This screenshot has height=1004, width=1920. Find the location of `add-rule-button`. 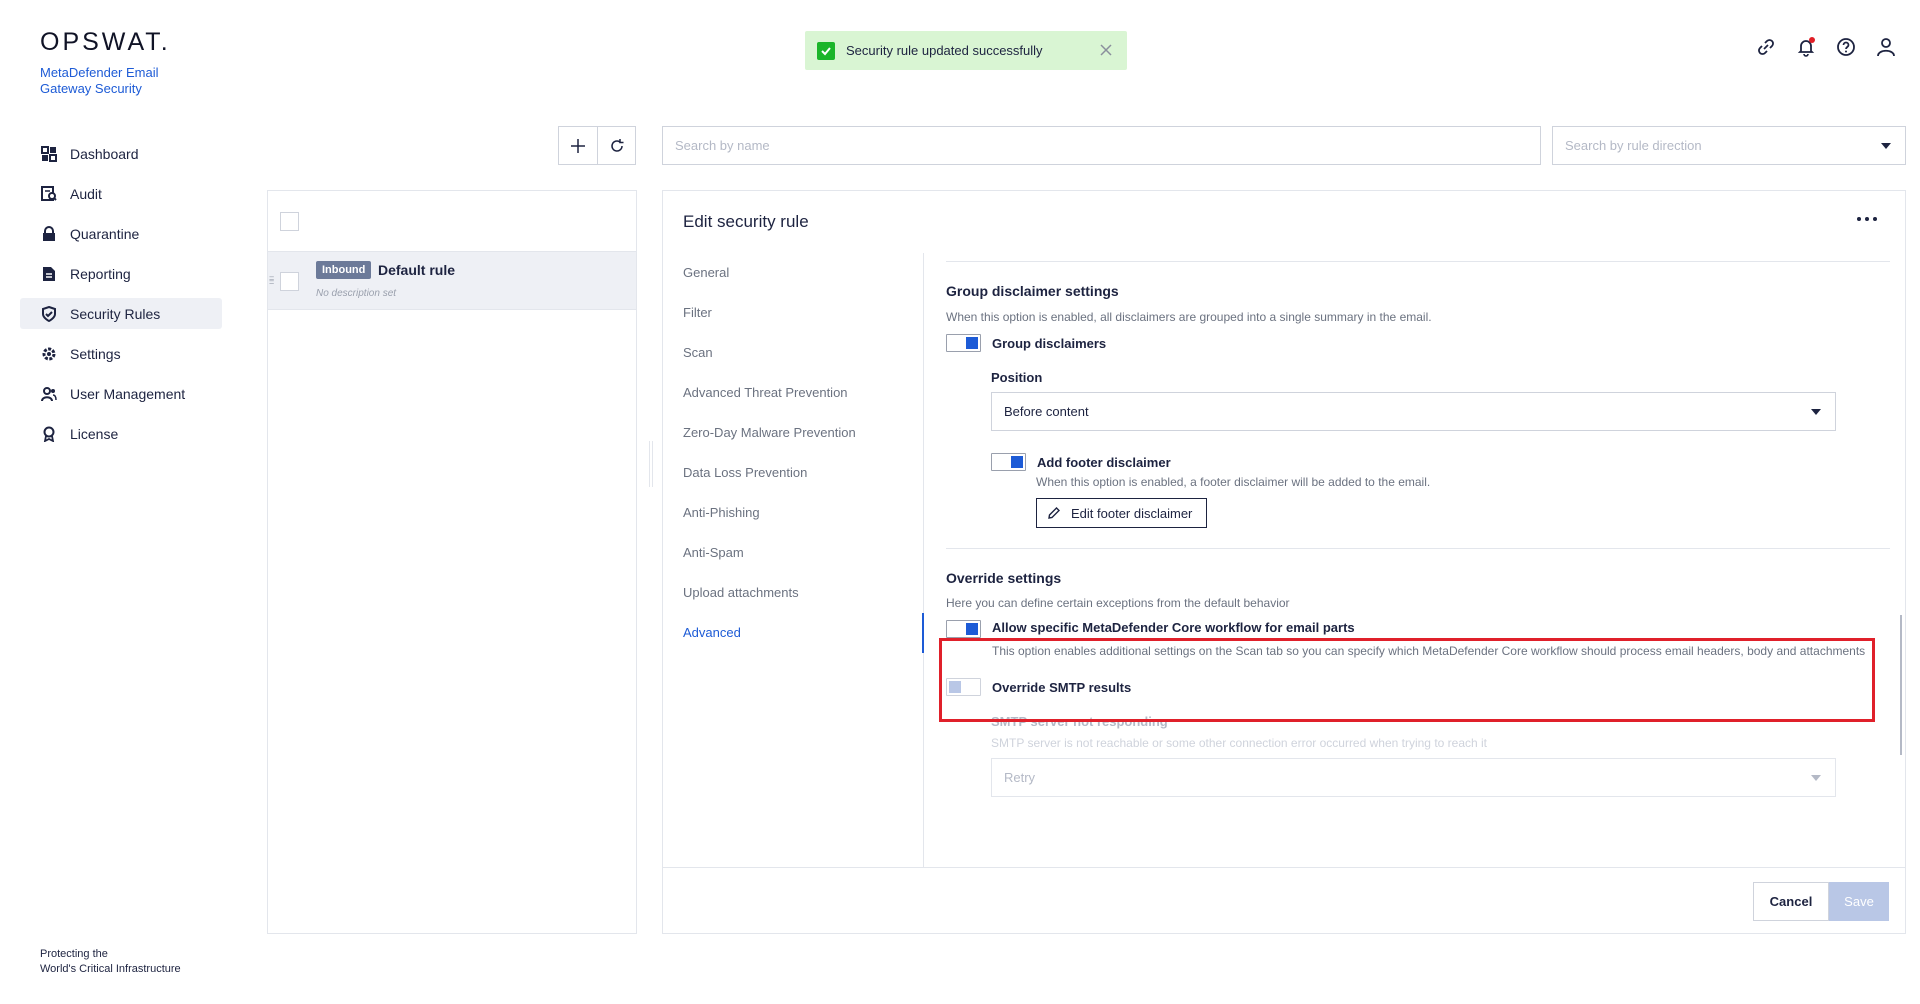

add-rule-button is located at coordinates (578, 145).